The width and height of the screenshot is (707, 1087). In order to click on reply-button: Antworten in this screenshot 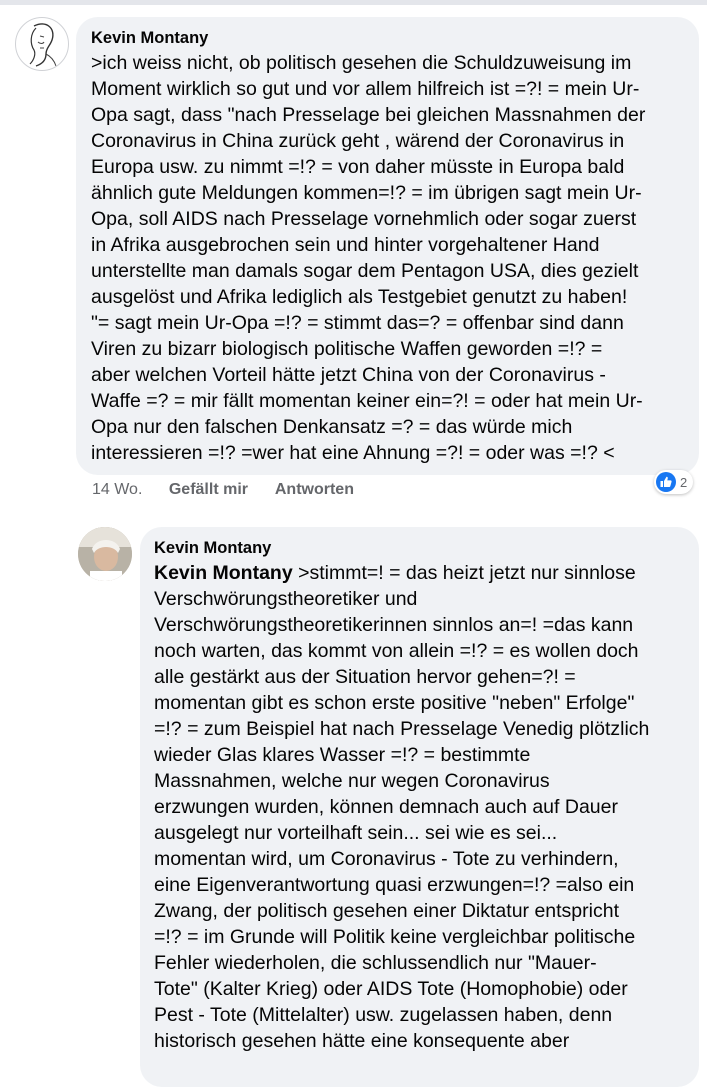, I will do `click(314, 489)`.